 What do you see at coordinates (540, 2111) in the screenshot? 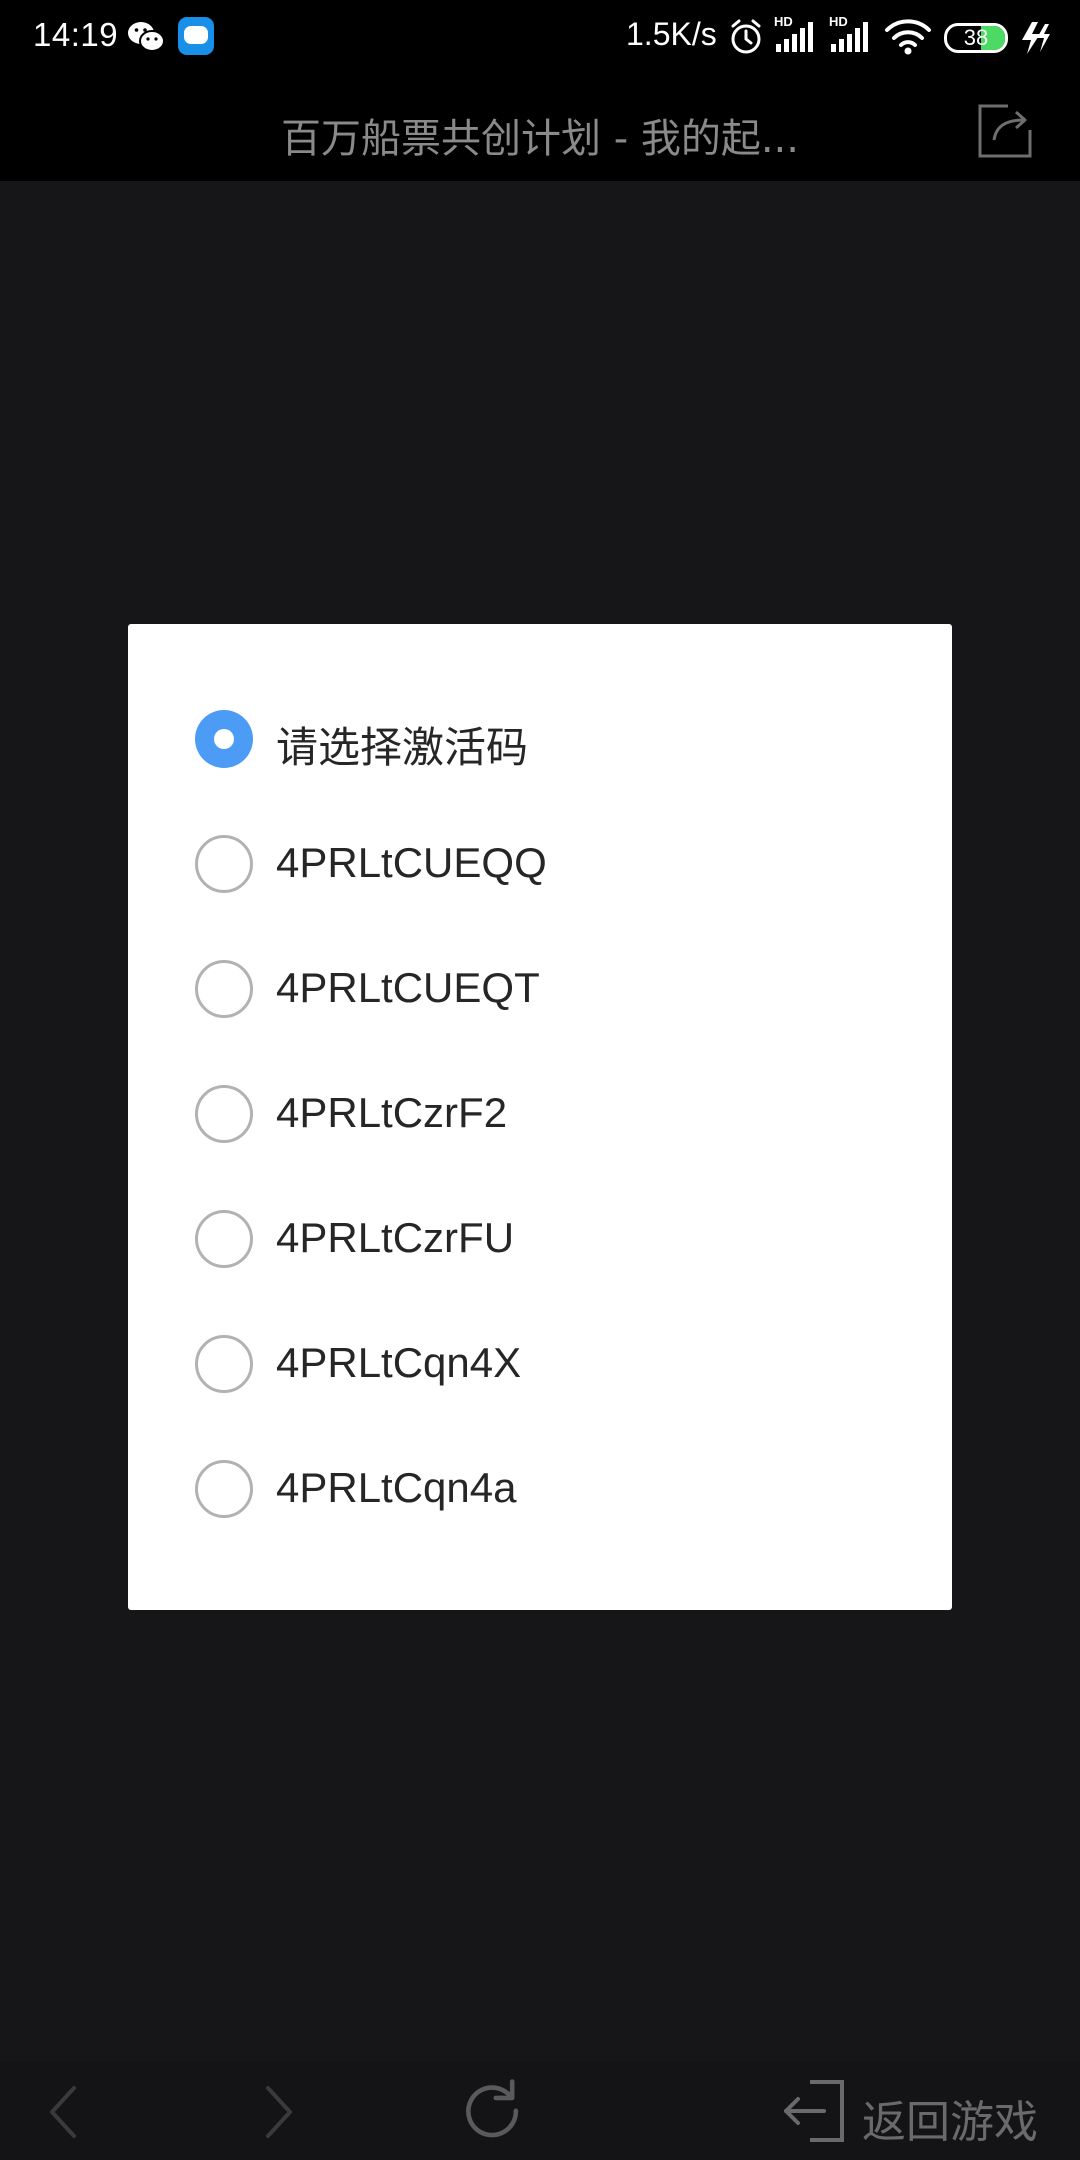
I see `bottom-nav-bar: 返回游戏` at bounding box center [540, 2111].